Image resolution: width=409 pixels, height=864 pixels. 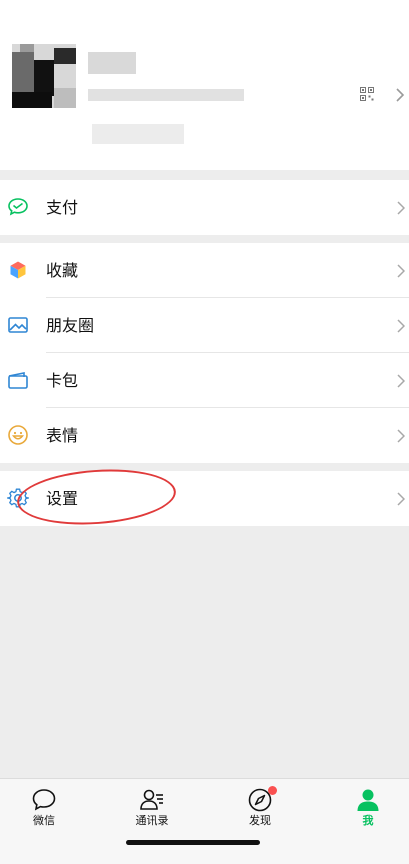 I want to click on tab-contacts: 通讯录, so click(x=152, y=805).